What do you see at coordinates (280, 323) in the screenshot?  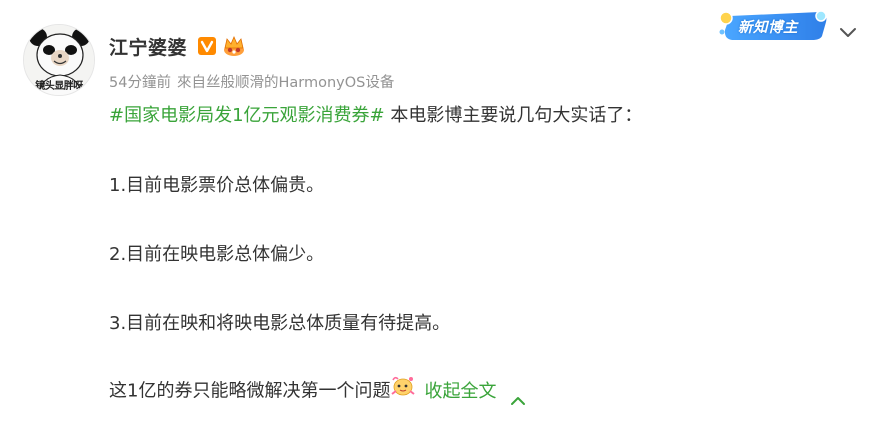 I see `content-line-point3: 3.目前在映和将映电影总体质量有待提高。` at bounding box center [280, 323].